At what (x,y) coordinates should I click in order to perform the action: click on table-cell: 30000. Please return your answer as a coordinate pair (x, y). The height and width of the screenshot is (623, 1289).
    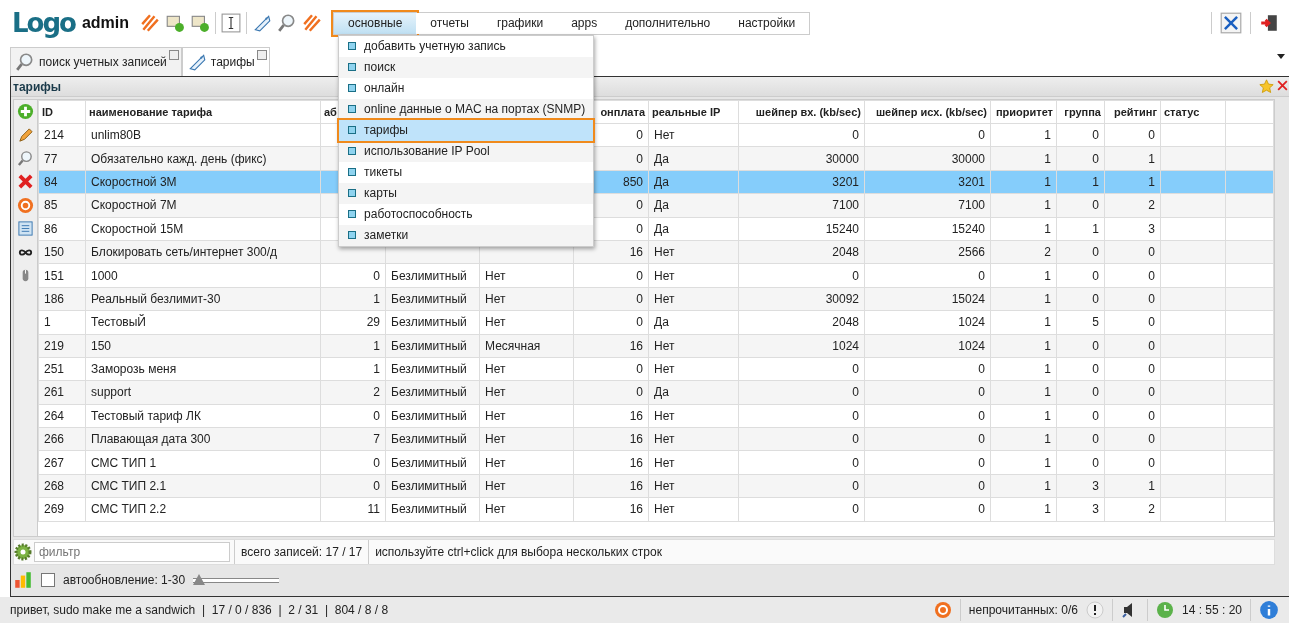
    Looking at the image, I should click on (801, 158).